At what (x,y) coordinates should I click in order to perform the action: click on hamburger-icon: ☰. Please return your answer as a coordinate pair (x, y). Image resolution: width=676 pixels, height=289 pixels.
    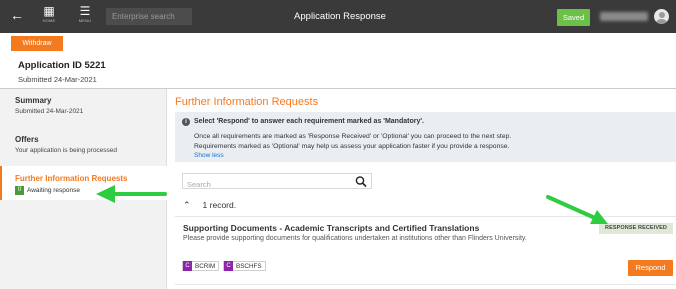
    Looking at the image, I should click on (85, 11).